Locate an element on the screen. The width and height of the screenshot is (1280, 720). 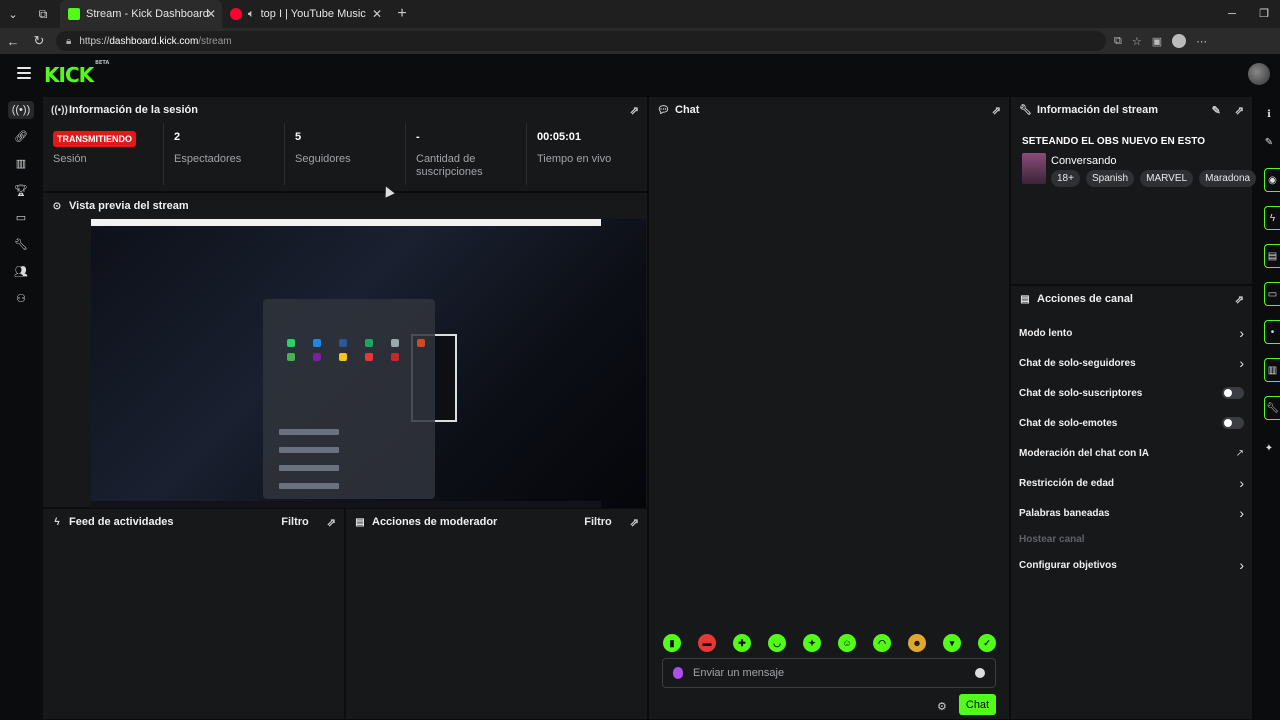
emote-4: ◡ is located at coordinates (777, 643).